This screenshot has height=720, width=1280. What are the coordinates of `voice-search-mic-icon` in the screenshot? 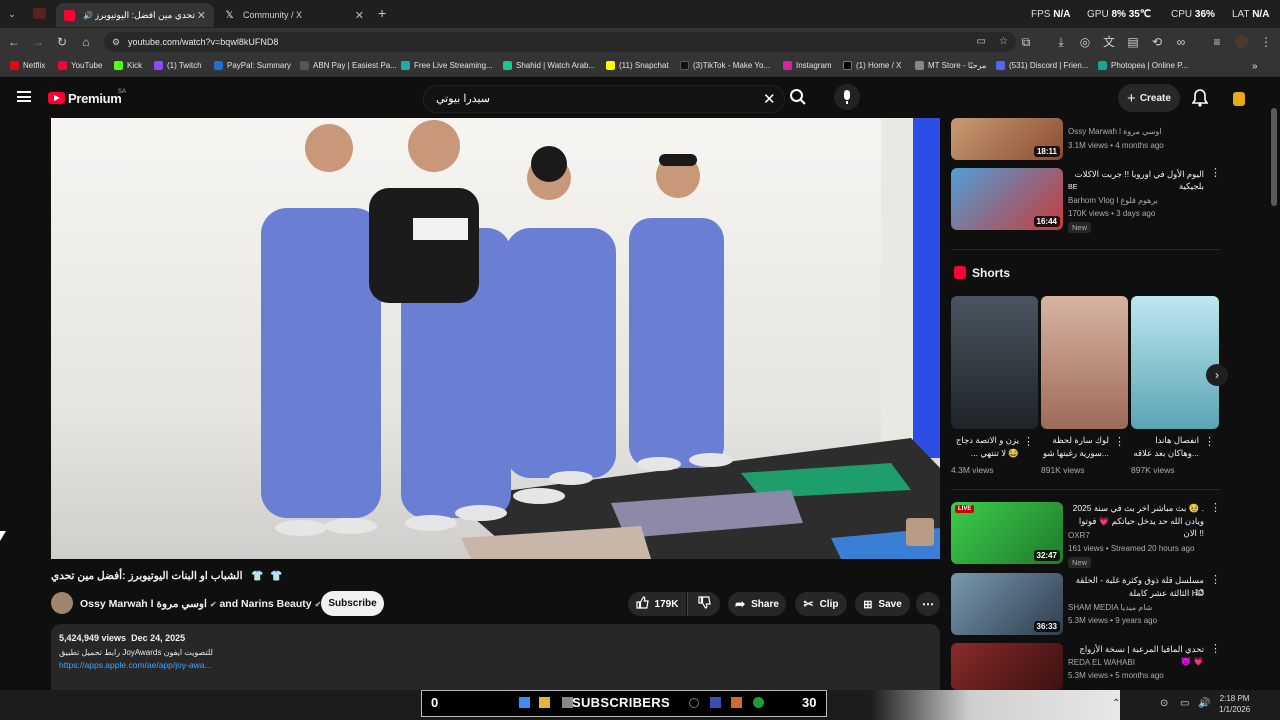 It's located at (847, 97).